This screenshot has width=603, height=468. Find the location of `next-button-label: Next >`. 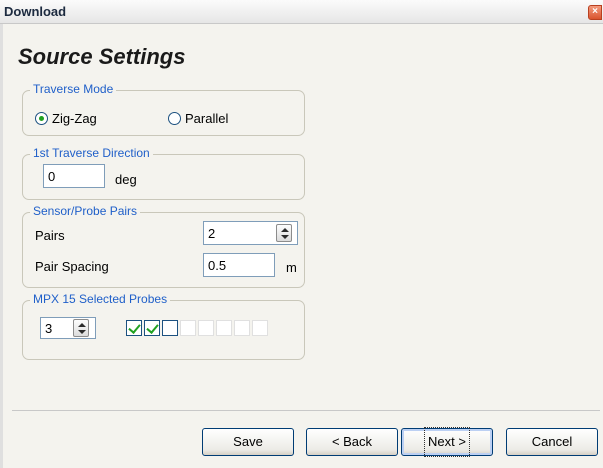

next-button-label: Next > is located at coordinates (447, 442).